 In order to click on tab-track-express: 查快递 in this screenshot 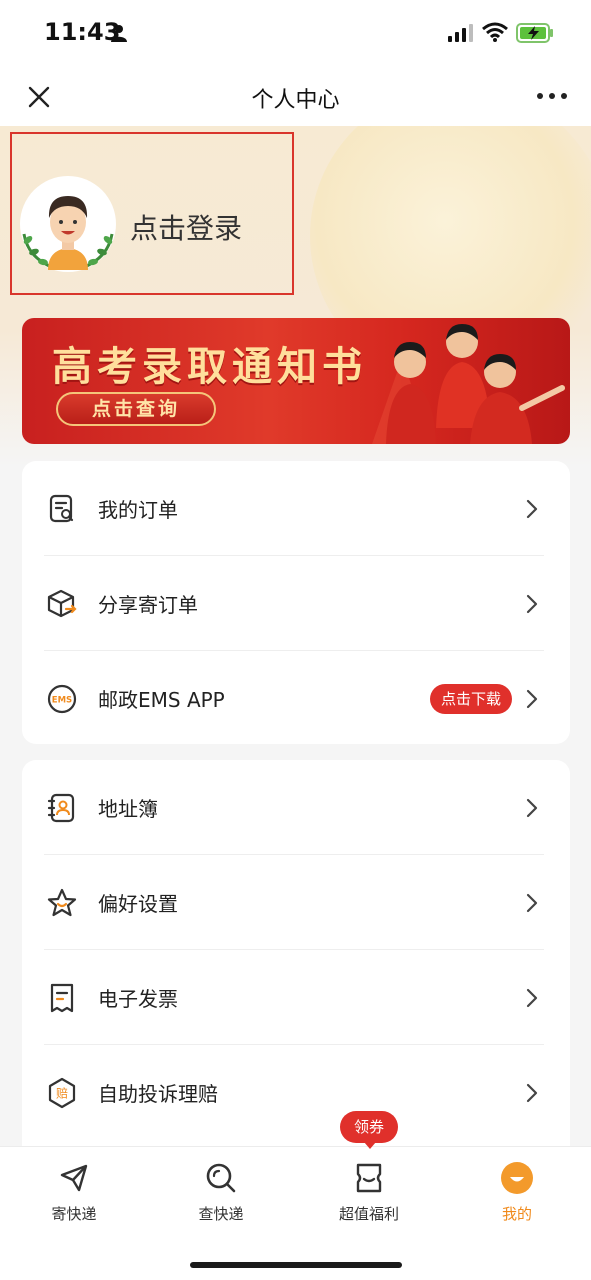, I will do `click(221, 1196)`.